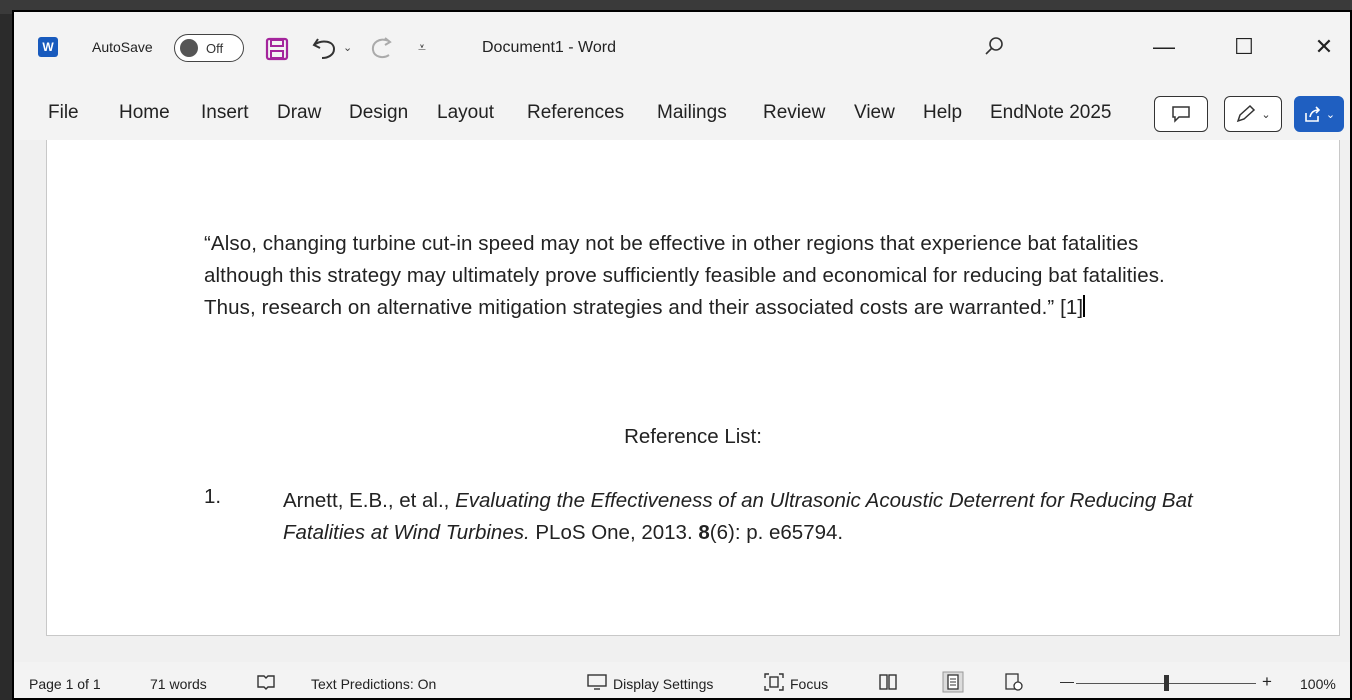 This screenshot has width=1352, height=700. Describe the element at coordinates (942, 113) in the screenshot. I see `tab-help: Help` at that location.